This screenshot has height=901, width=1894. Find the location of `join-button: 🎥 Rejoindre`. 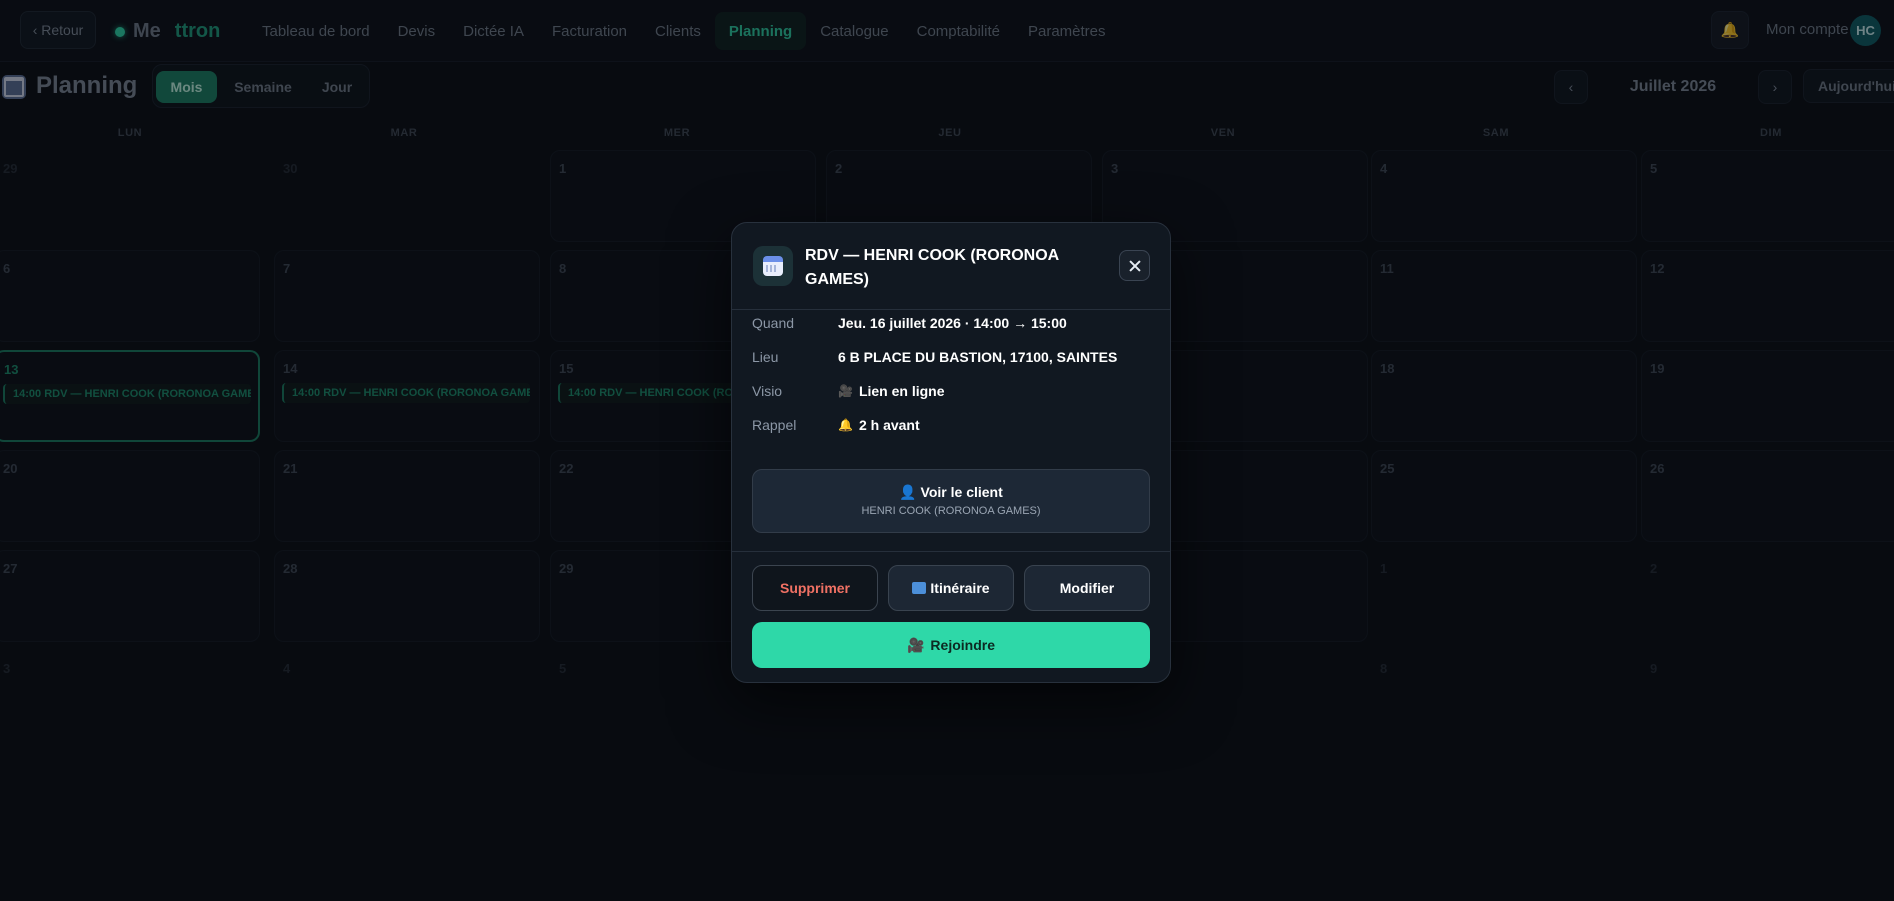

join-button: 🎥 Rejoindre is located at coordinates (951, 645).